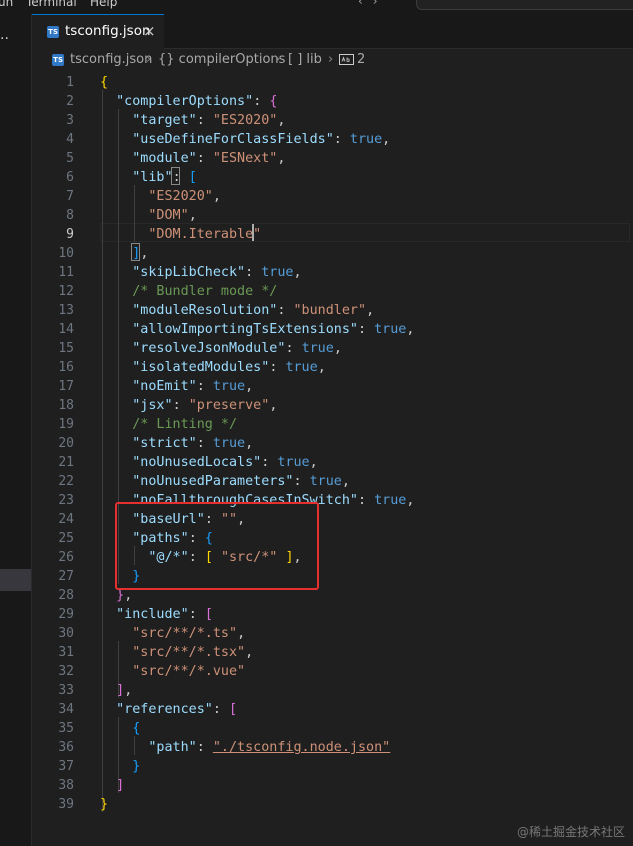 Image resolution: width=633 pixels, height=846 pixels. What do you see at coordinates (66, 481) in the screenshot?
I see `line-number: 22` at bounding box center [66, 481].